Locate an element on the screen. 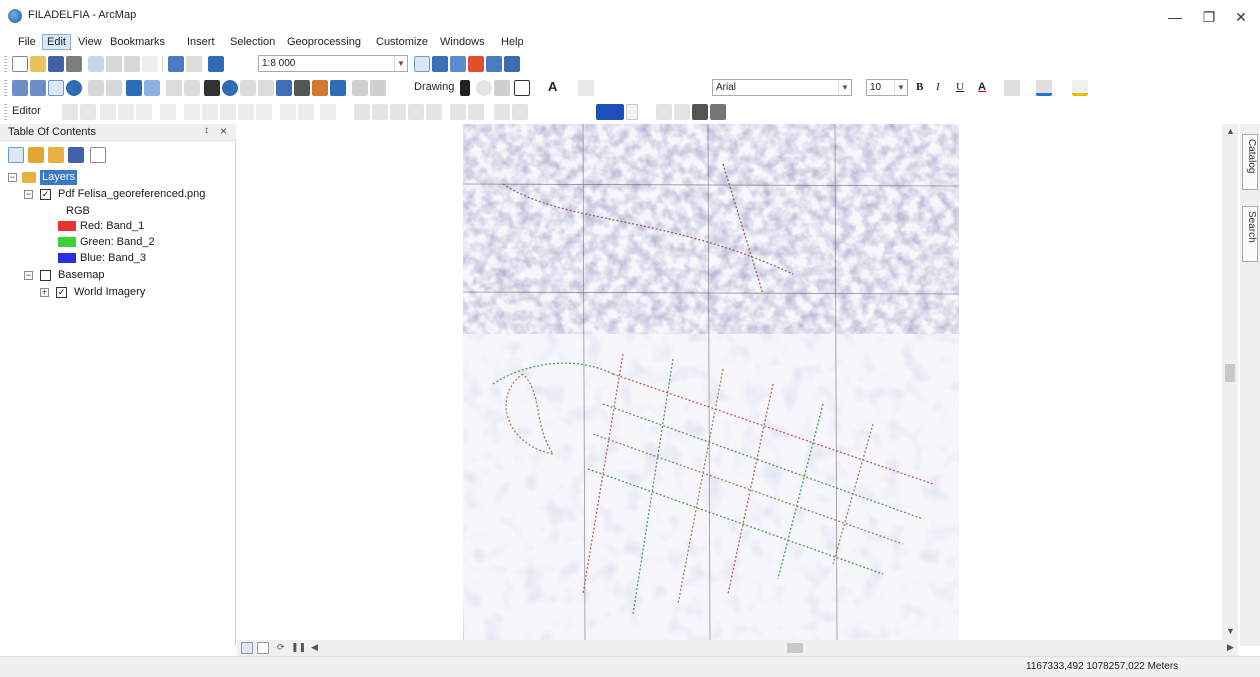  delete-icon is located at coordinates (150, 64).